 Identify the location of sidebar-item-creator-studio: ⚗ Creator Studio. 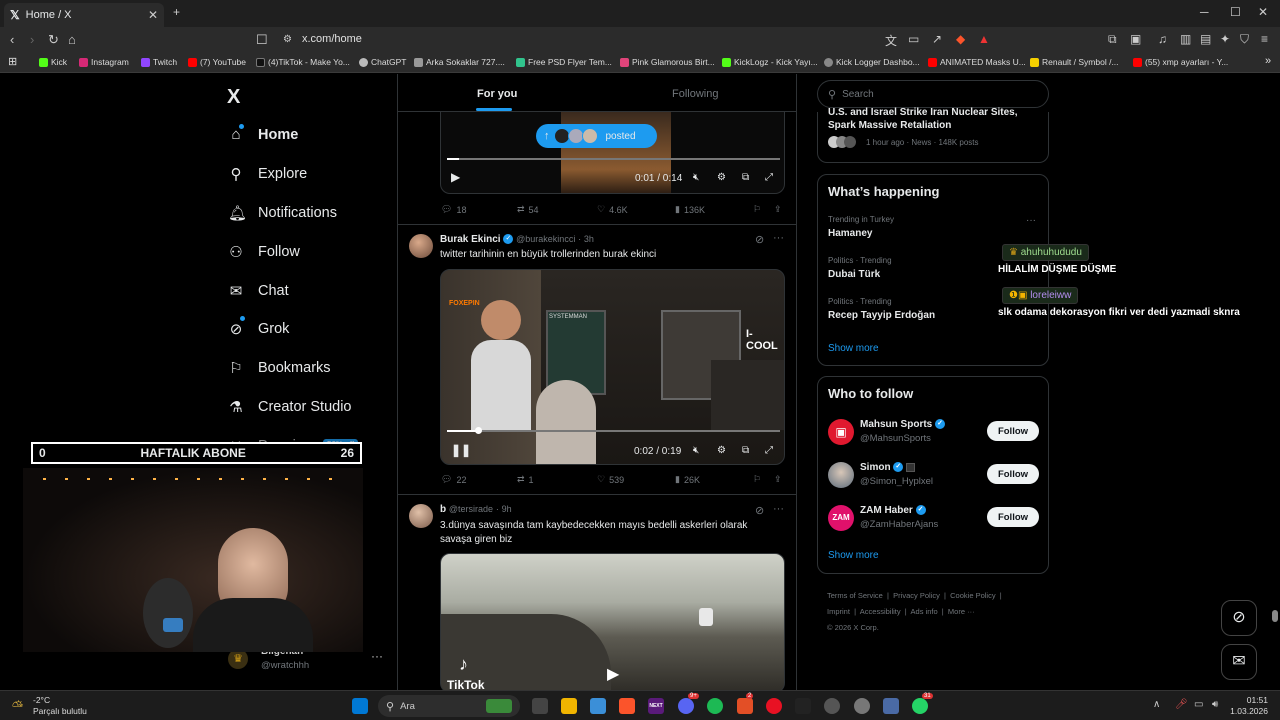
(289, 407).